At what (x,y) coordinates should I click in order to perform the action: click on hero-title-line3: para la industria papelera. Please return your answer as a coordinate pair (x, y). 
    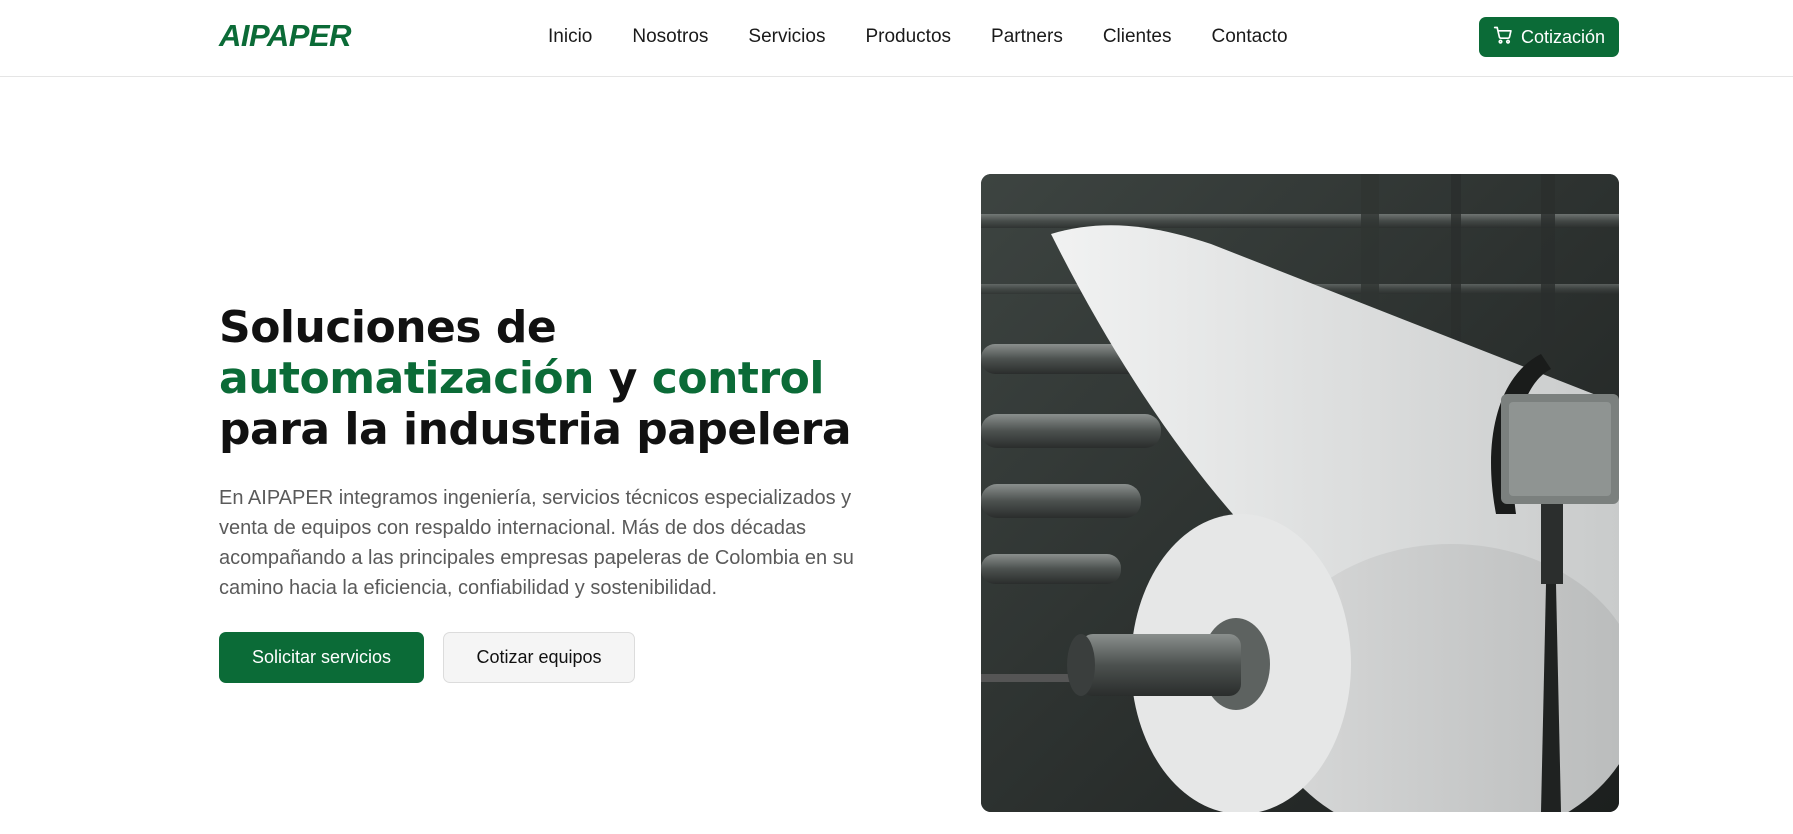
    Looking at the image, I should click on (535, 429).